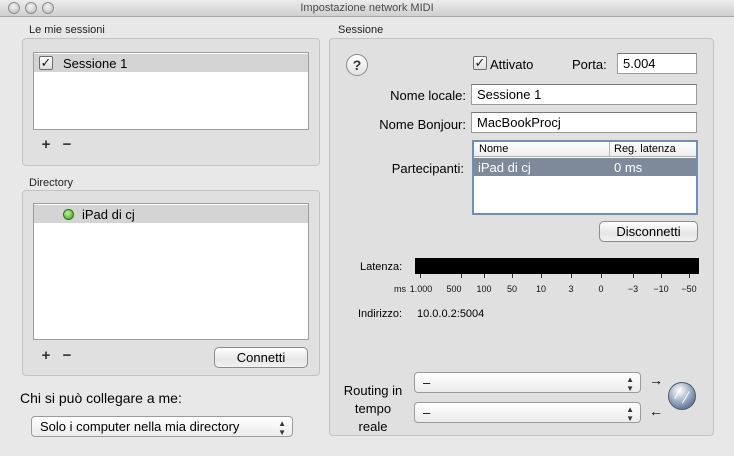  Describe the element at coordinates (67, 30) in the screenshot. I see `sessions-heading: Le mie sessioni` at that location.